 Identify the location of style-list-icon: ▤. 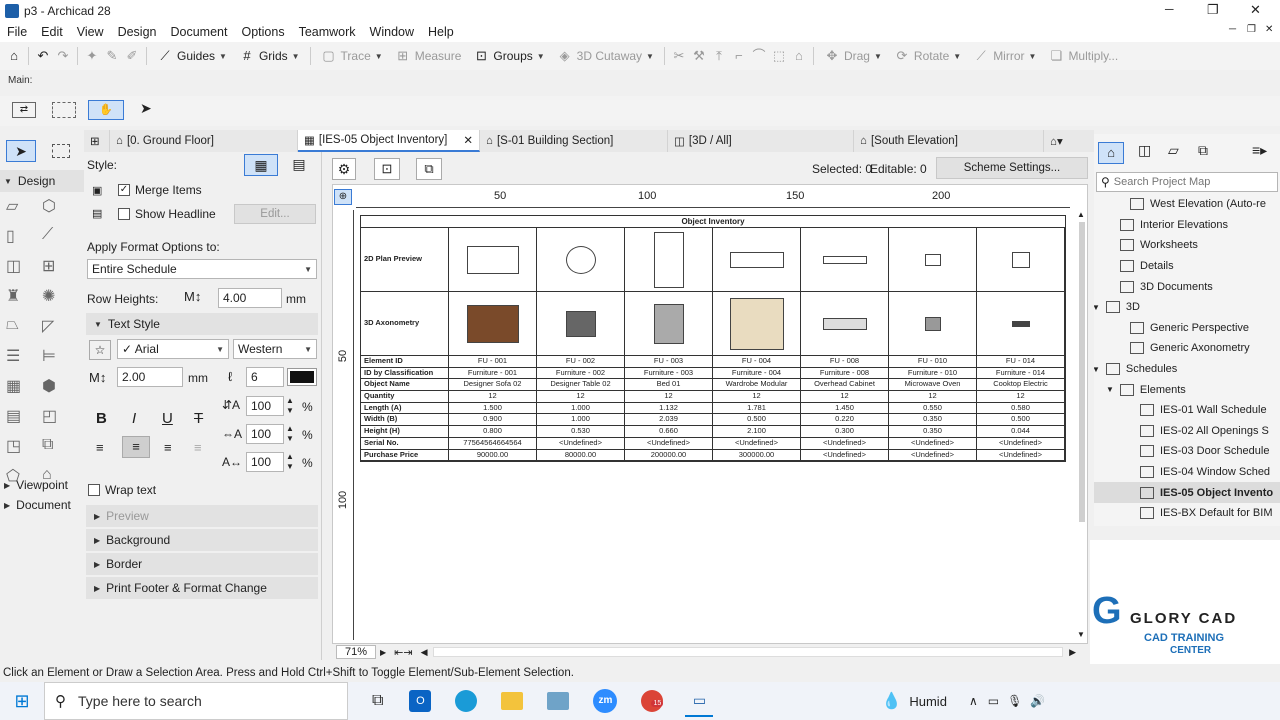
(299, 165).